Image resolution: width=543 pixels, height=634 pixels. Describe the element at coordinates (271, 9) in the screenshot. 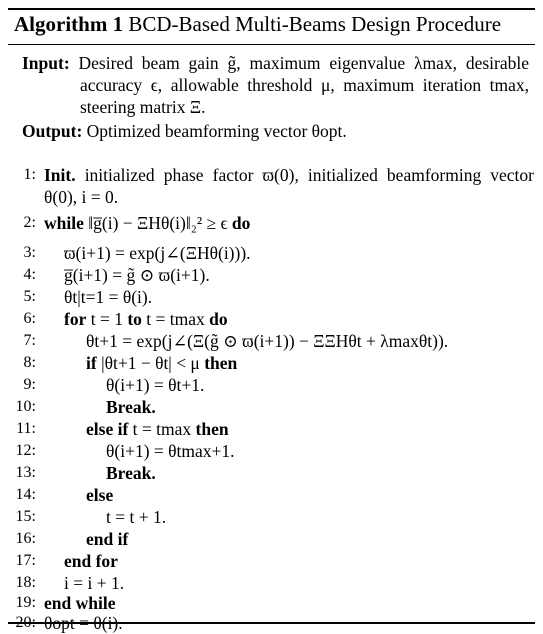

I see `top-rule` at that location.